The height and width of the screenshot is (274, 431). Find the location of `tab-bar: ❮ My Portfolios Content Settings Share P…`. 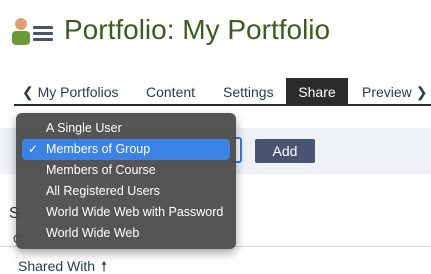

tab-bar: ❮ My Portfolios Content Settings Share P… is located at coordinates (222, 92).